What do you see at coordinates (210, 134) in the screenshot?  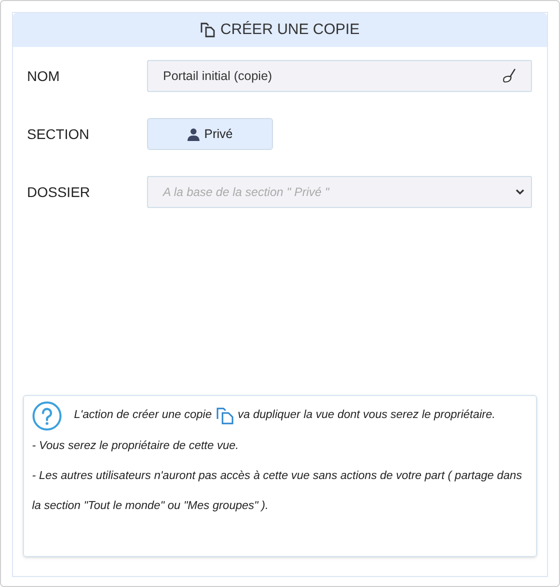 I see `section-button: Privé` at bounding box center [210, 134].